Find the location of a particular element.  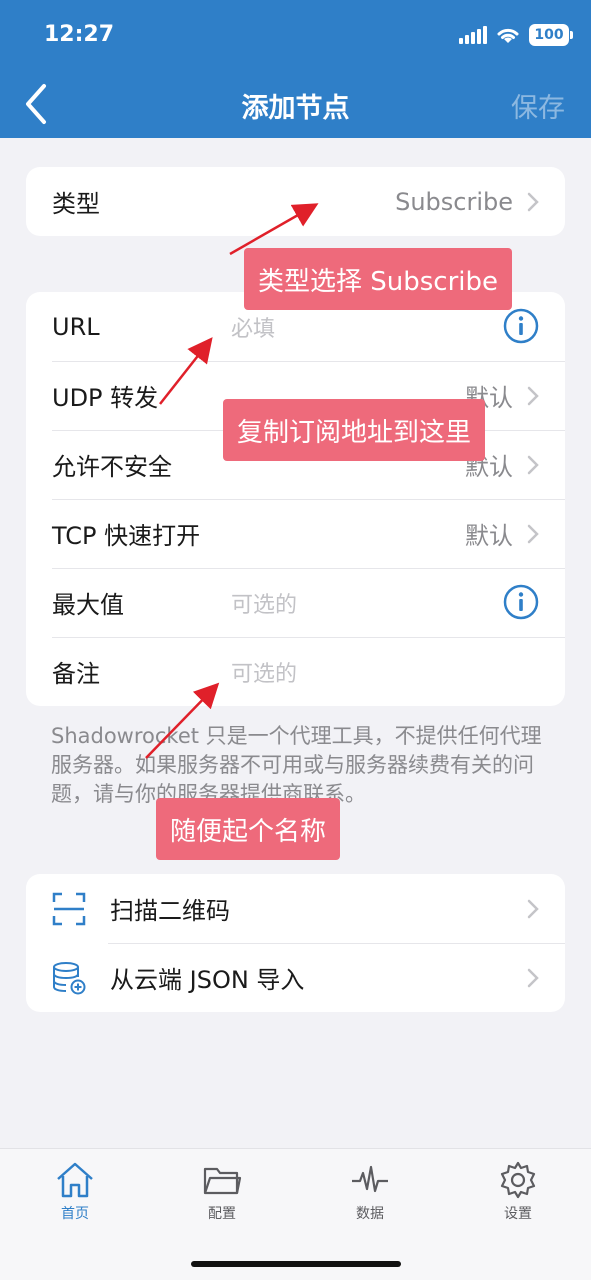

max-label: 最大值 is located at coordinates (88, 605).